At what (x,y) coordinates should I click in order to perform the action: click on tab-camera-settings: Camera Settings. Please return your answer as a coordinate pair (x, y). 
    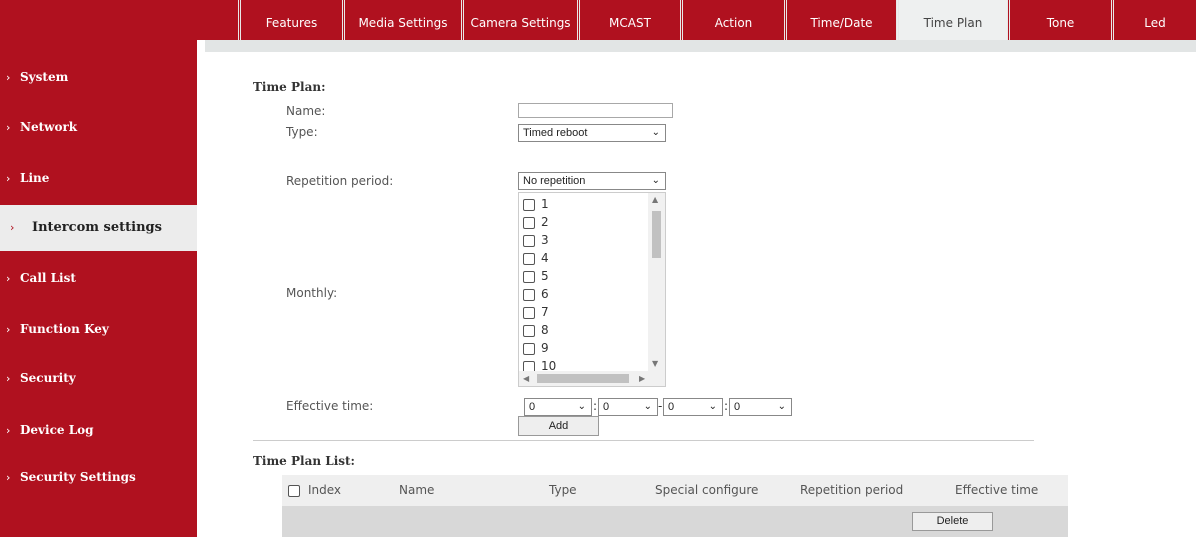
    Looking at the image, I should click on (519, 20).